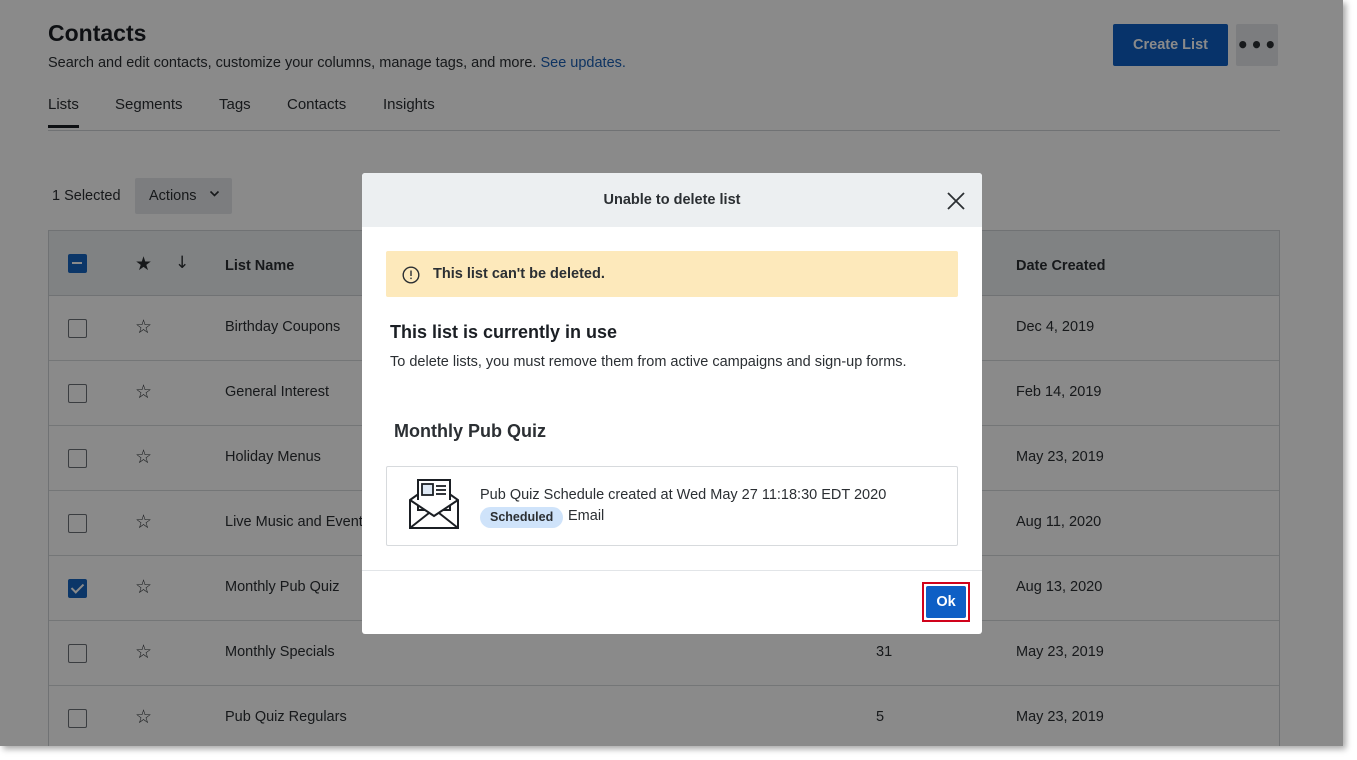 Image resolution: width=1357 pixels, height=760 pixels. What do you see at coordinates (519, 274) in the screenshot?
I see `alert-message: This list can't be deleted.` at bounding box center [519, 274].